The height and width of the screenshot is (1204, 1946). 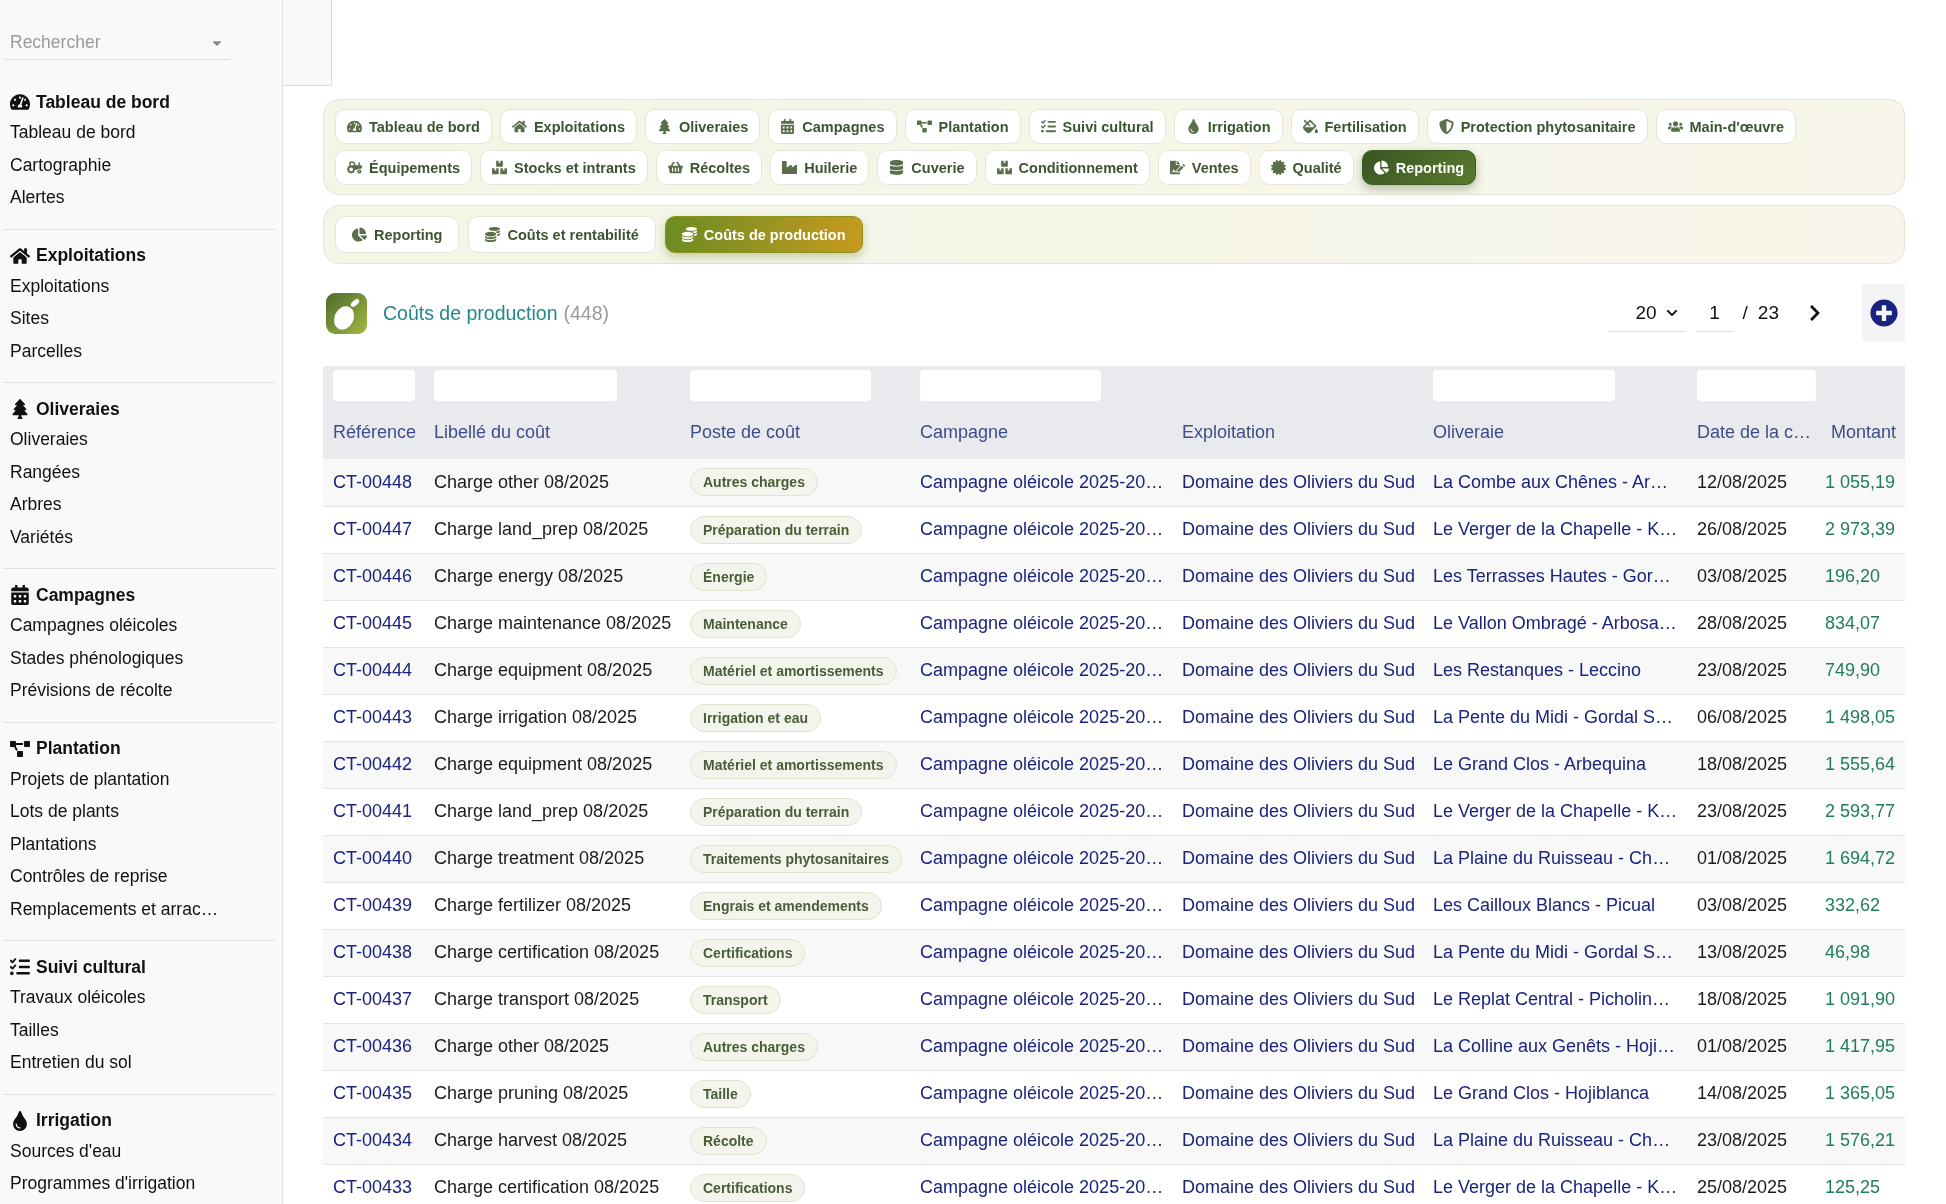 I want to click on page-size-select: 20, so click(x=1646, y=313).